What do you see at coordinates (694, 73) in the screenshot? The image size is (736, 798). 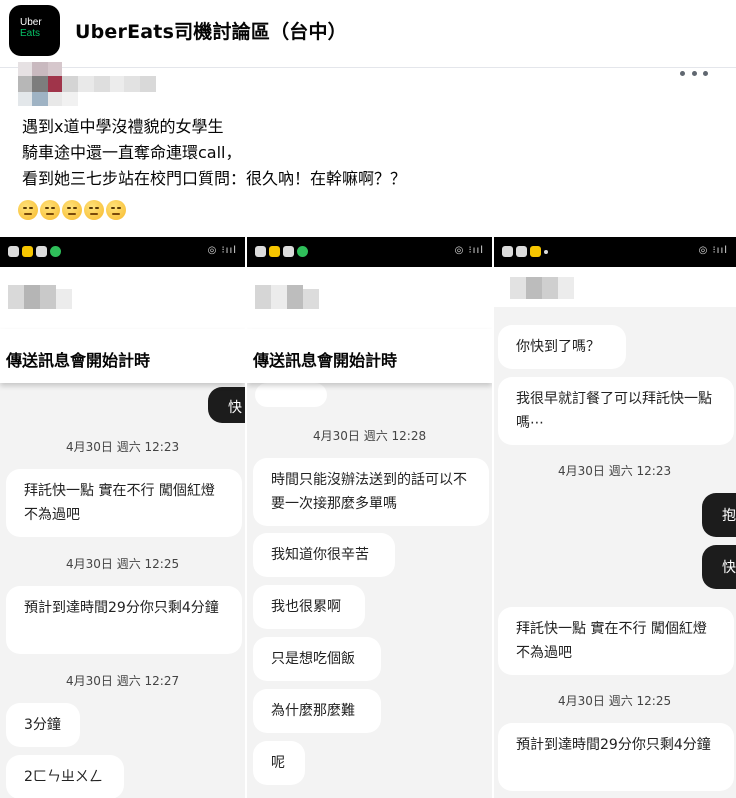 I see `more-options-icon` at bounding box center [694, 73].